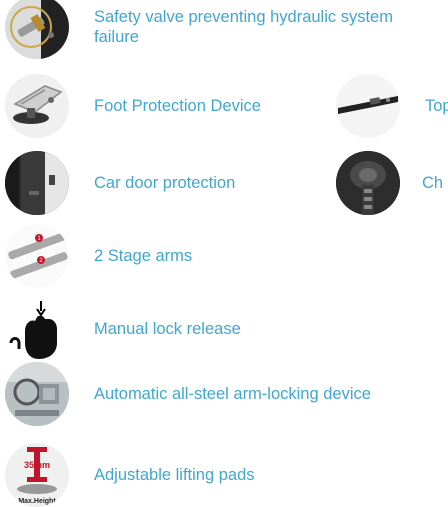 This screenshot has width=448, height=507. Describe the element at coordinates (37, 256) in the screenshot. I see `two-stage-arms-icon: 1 2` at that location.